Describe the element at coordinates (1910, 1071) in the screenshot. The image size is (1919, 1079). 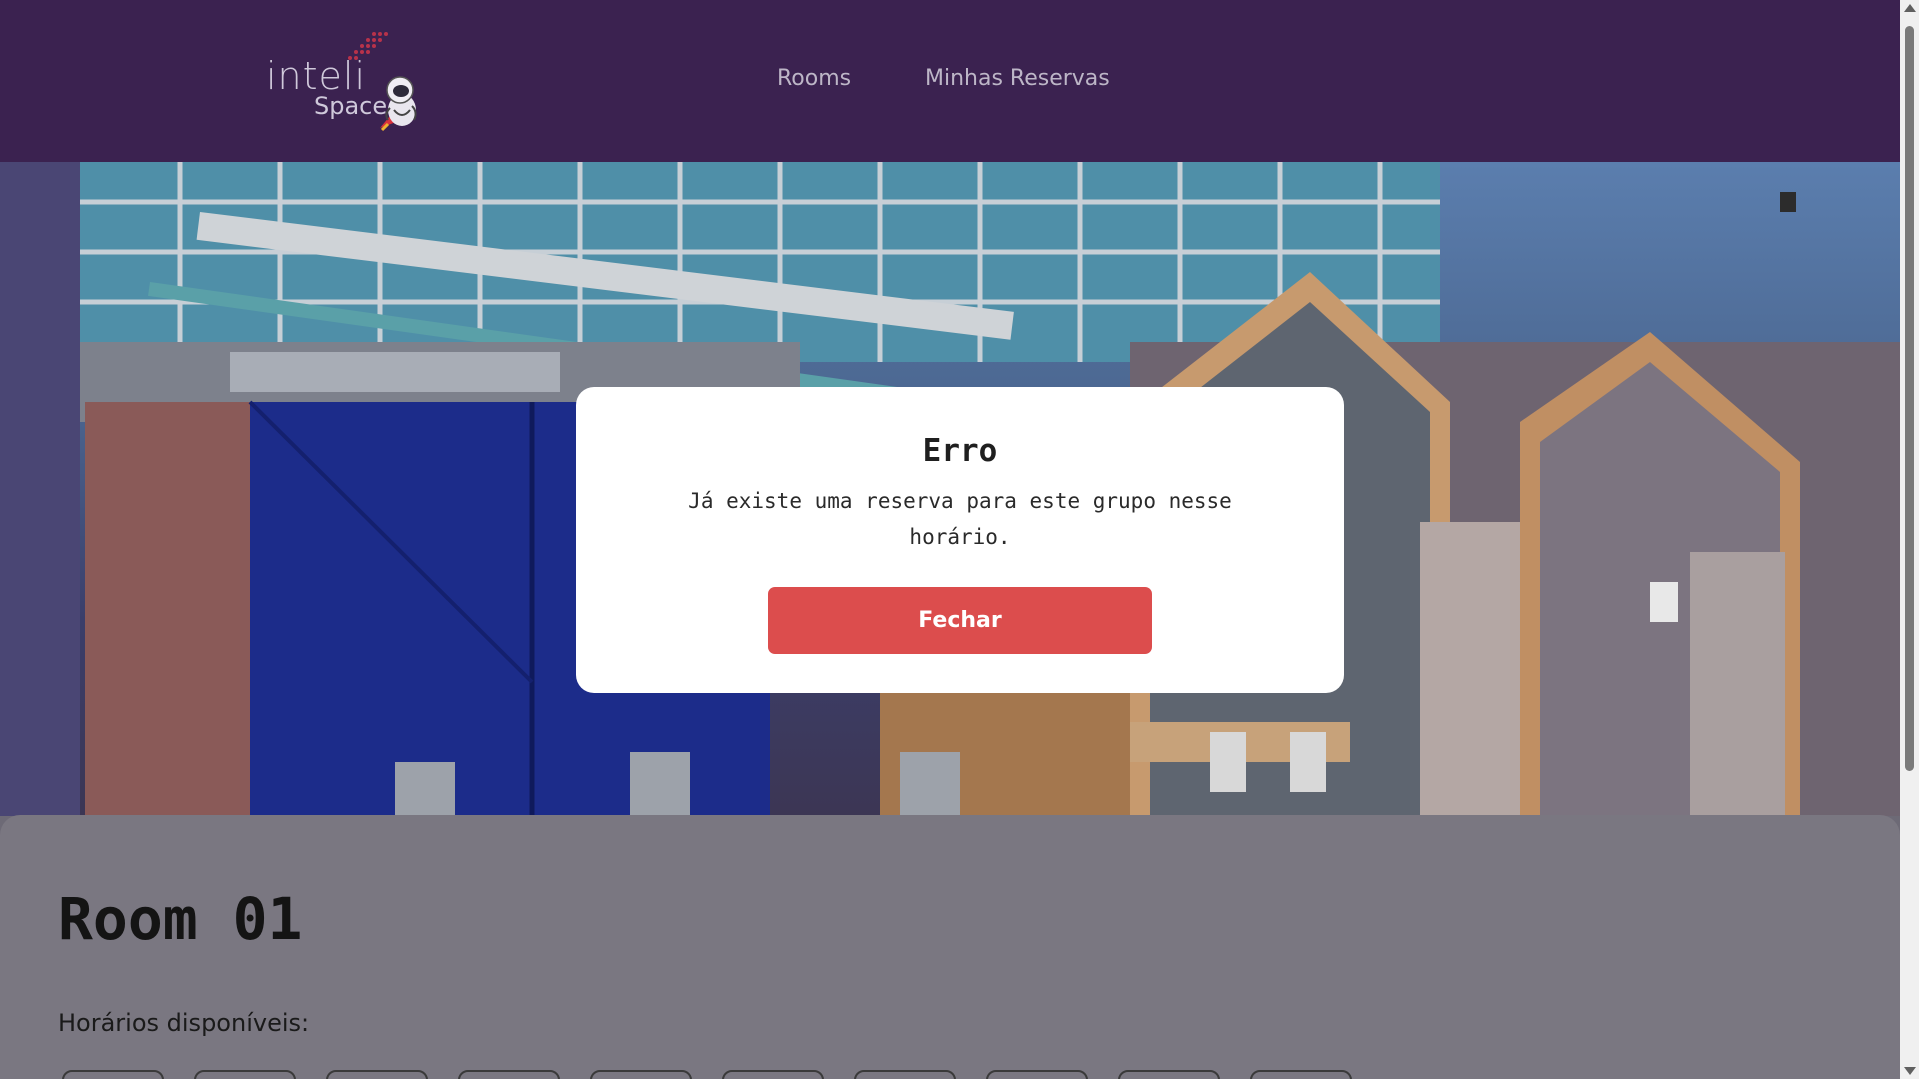
I see `scroll-down-arrow-icon` at that location.